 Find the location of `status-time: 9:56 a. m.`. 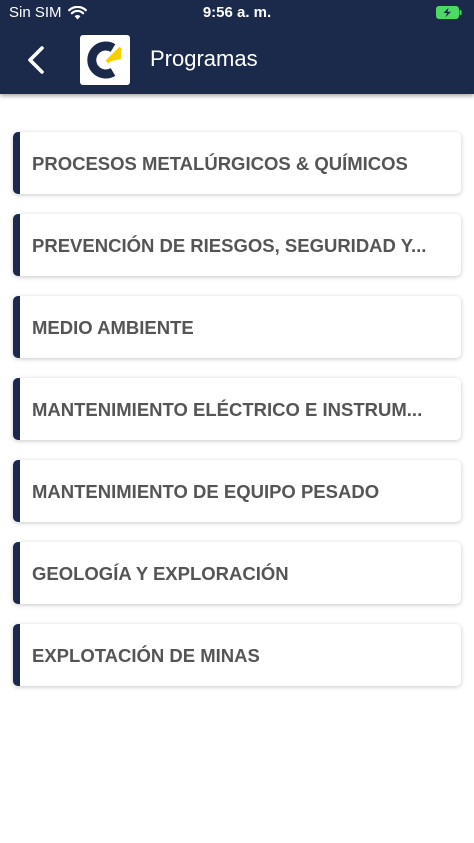

status-time: 9:56 a. m. is located at coordinates (237, 12).